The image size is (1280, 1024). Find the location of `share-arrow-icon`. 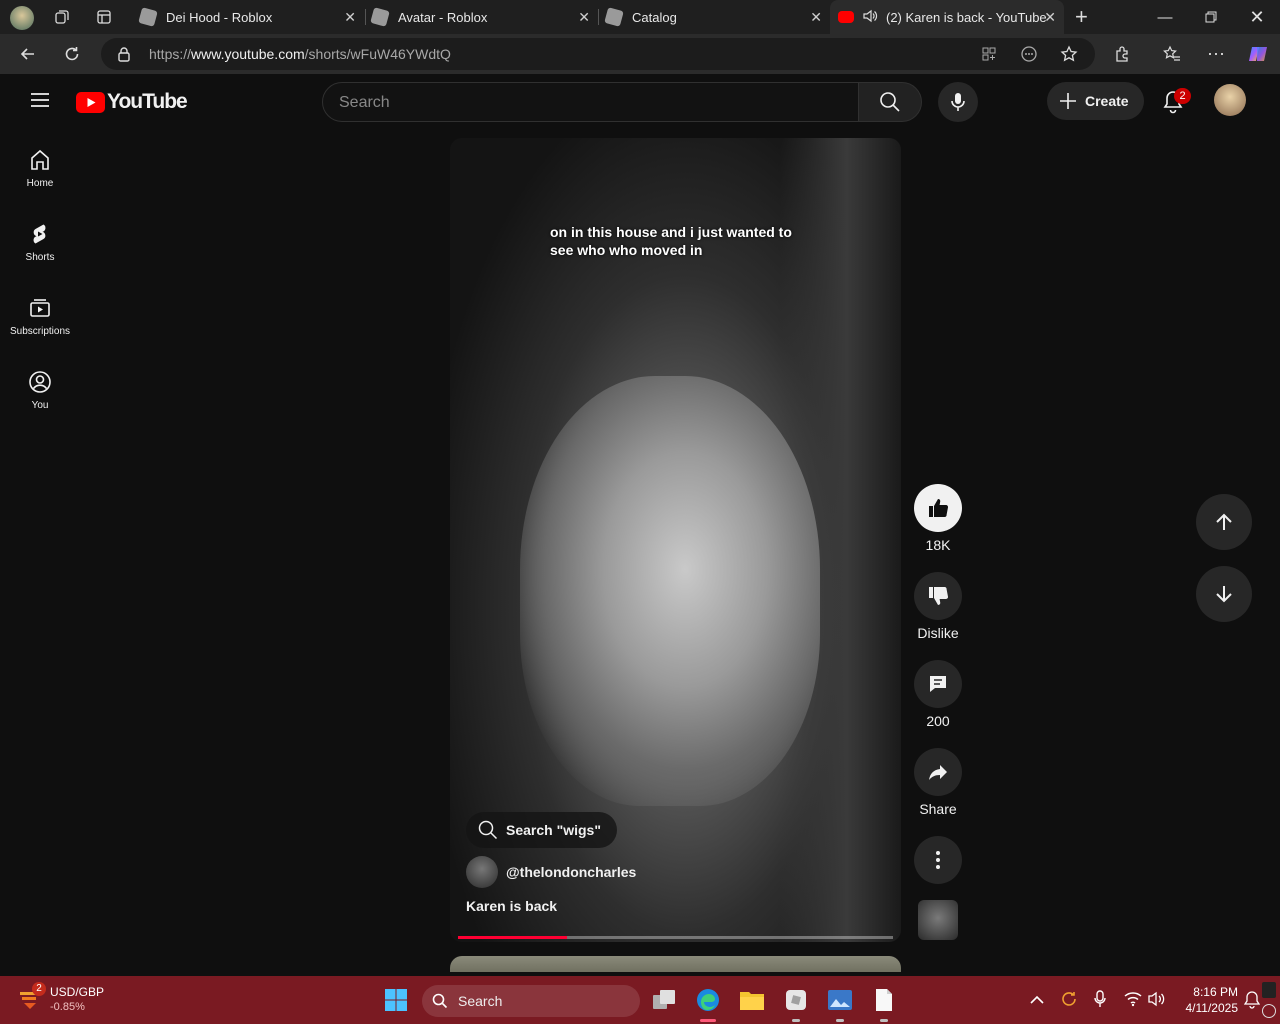

share-arrow-icon is located at coordinates (938, 772).